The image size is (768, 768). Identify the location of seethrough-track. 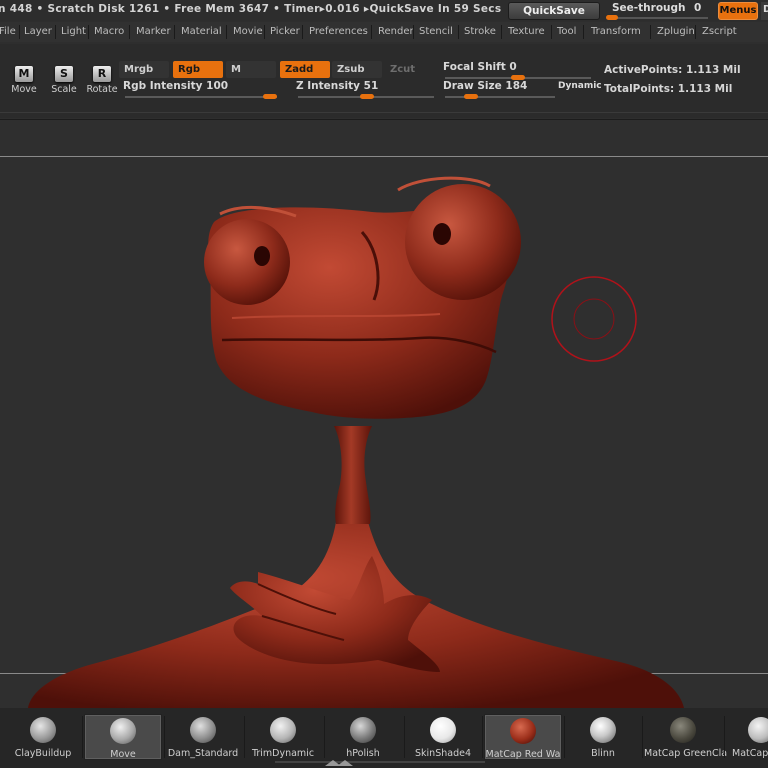
(658, 18).